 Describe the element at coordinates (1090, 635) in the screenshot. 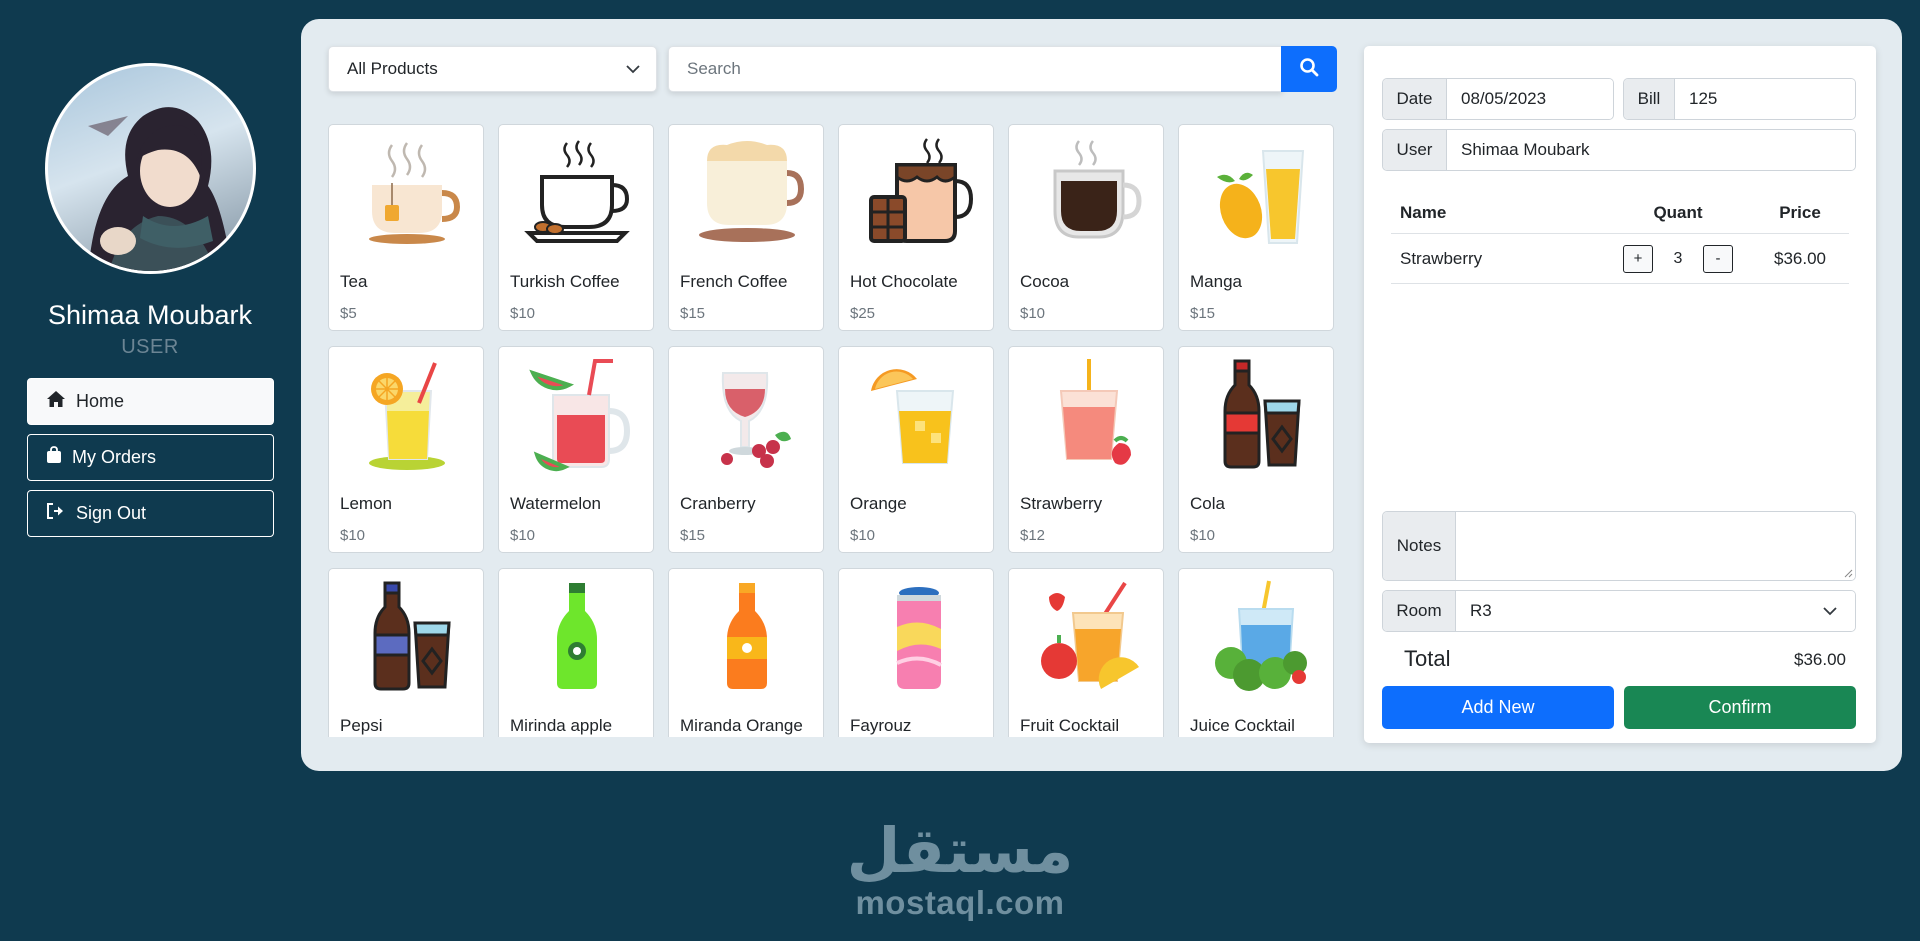

I see `fruit-cocktail-icon` at that location.